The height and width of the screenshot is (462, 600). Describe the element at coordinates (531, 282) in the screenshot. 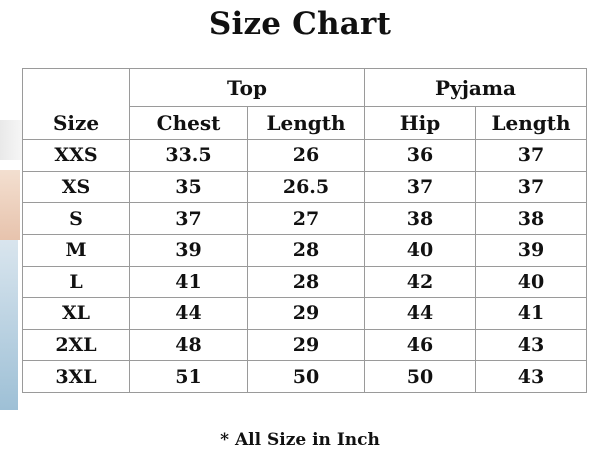

I see `cell-pyjama-length: 40` at that location.